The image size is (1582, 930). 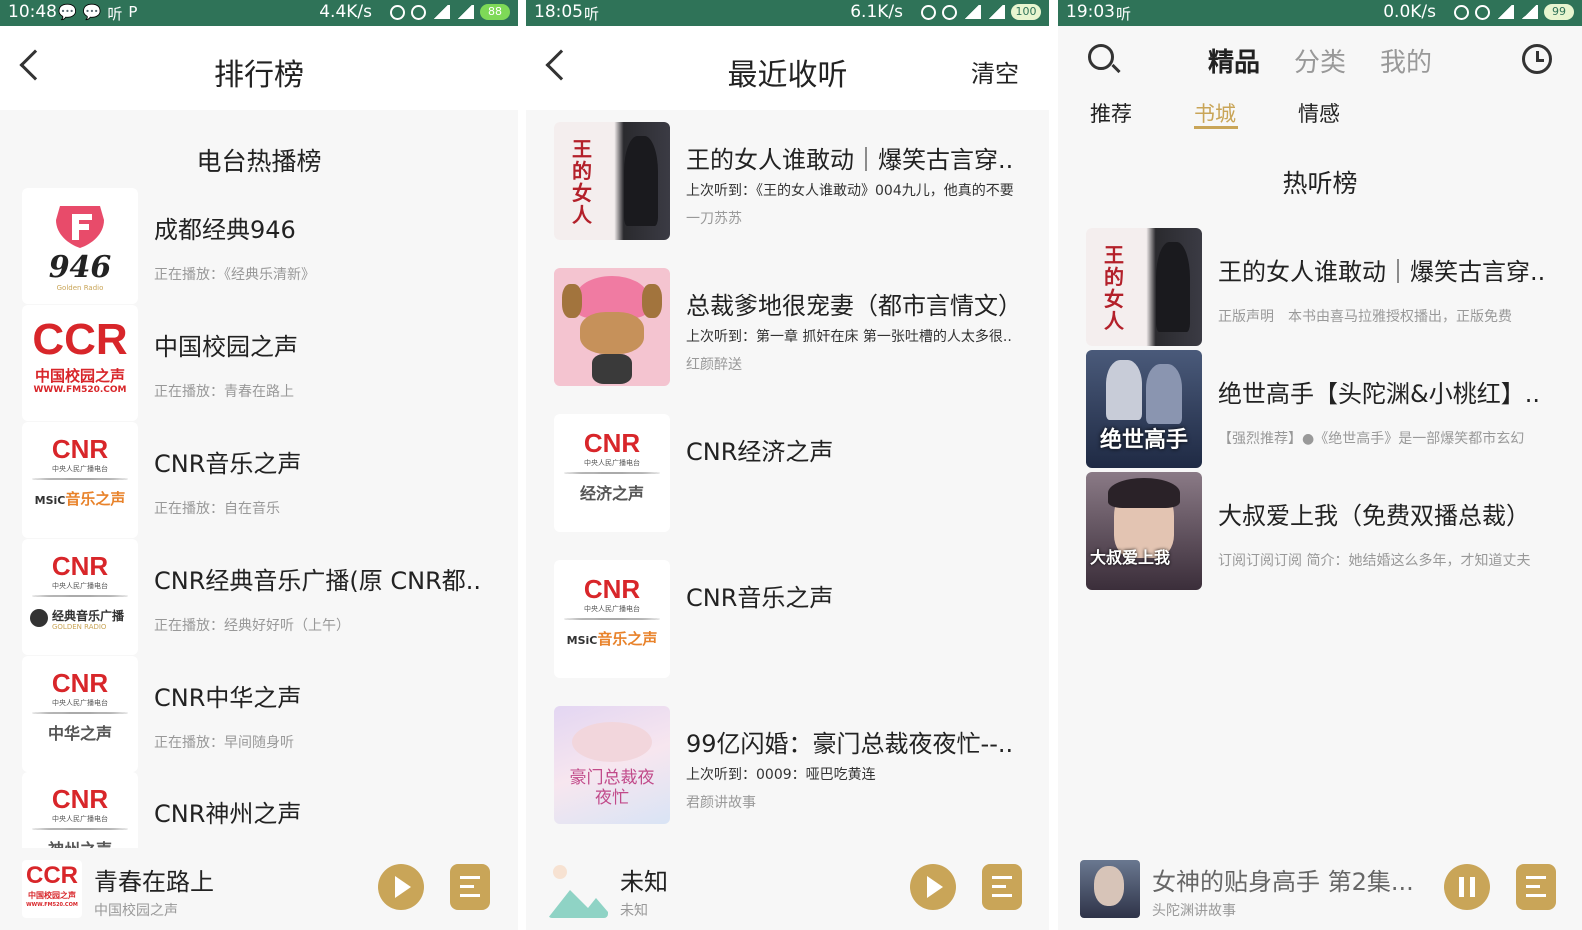 What do you see at coordinates (1090, 12) in the screenshot?
I see `status-time: 19:03` at bounding box center [1090, 12].